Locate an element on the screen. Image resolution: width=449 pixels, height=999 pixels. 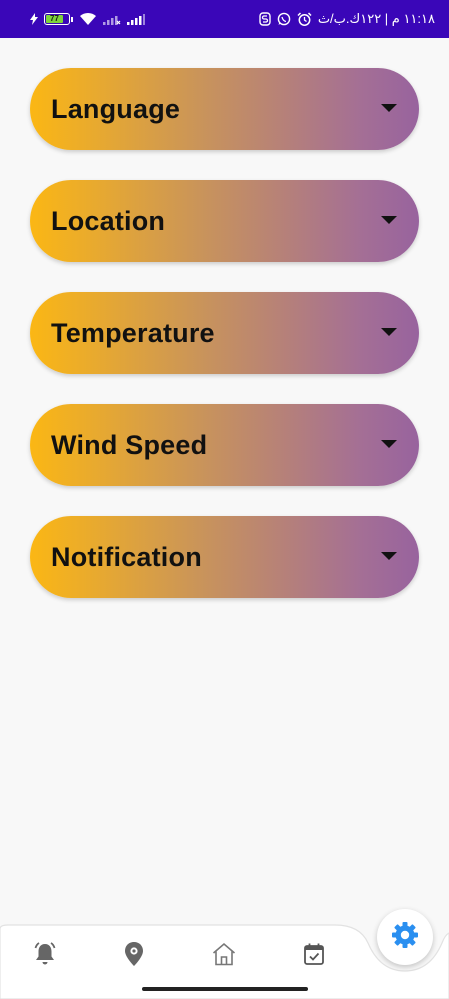
home-icon is located at coordinates (224, 956).